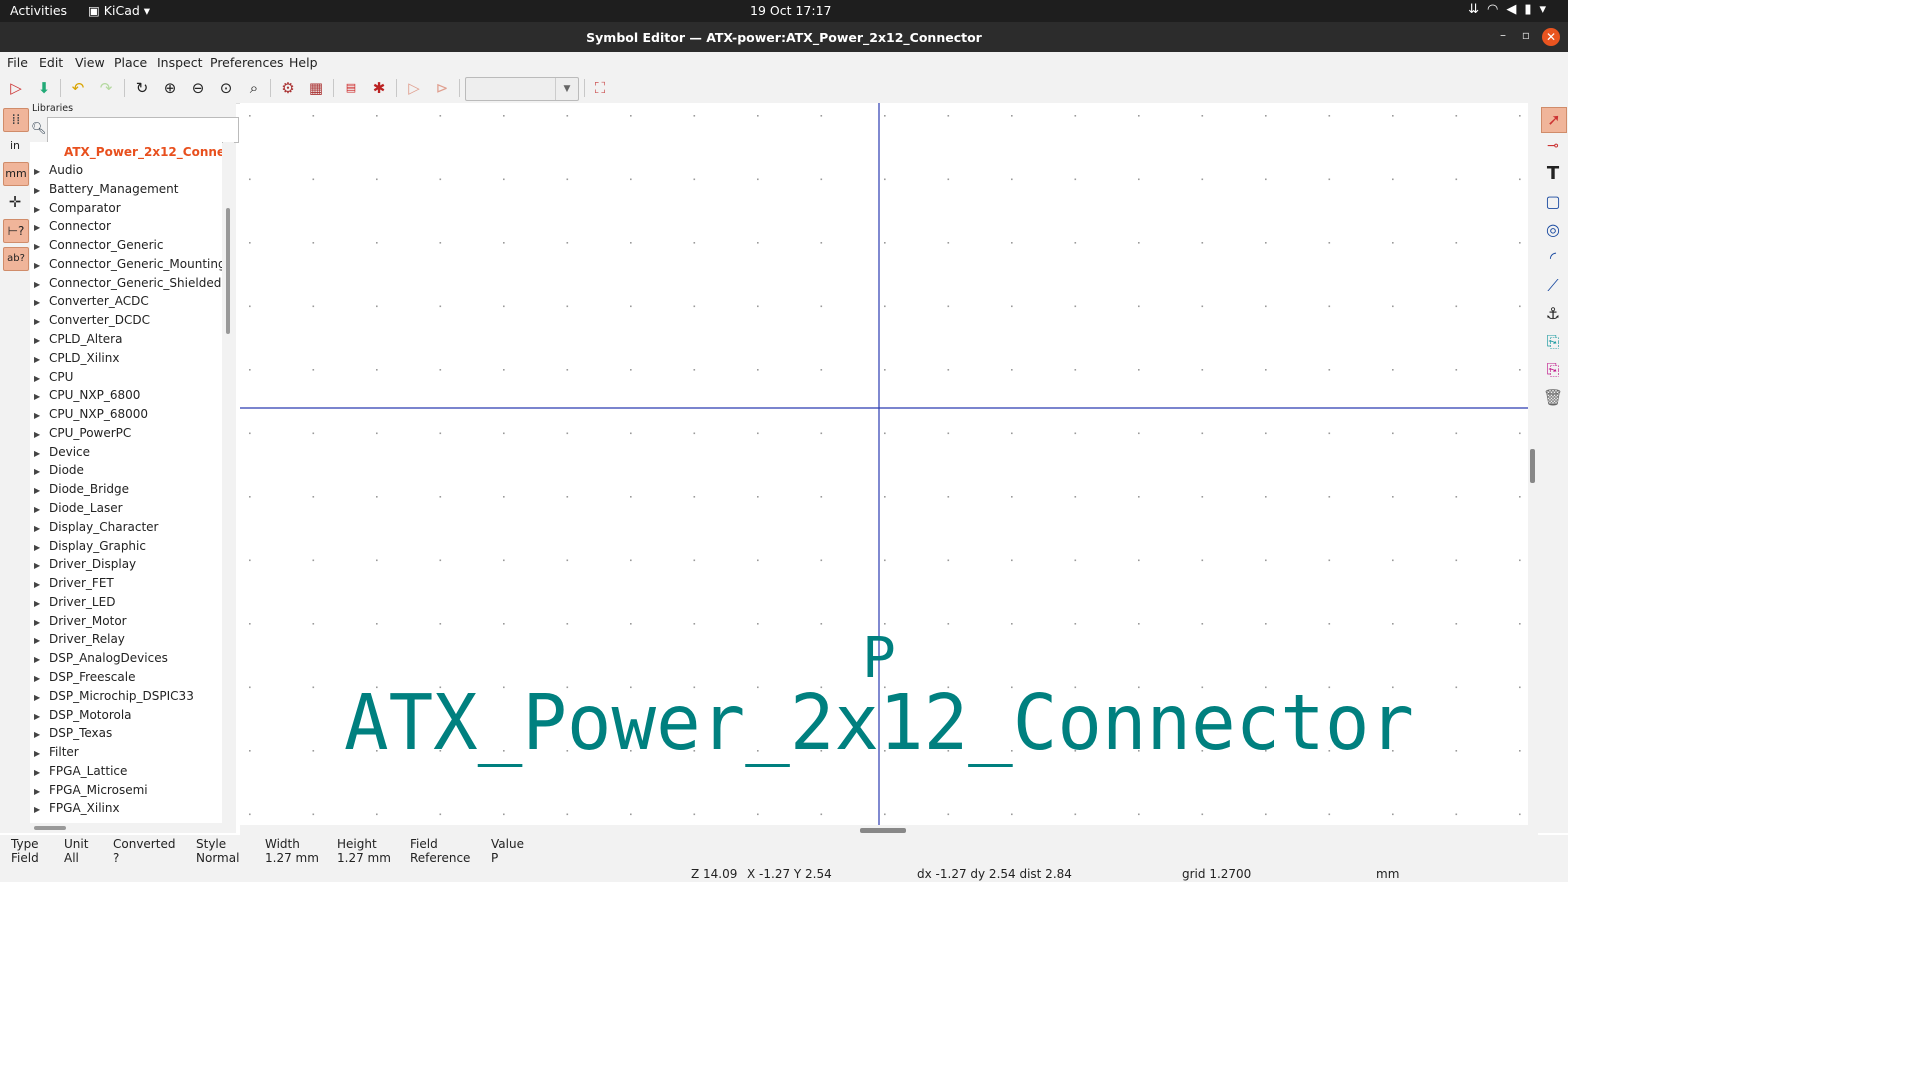  What do you see at coordinates (351, 88) in the screenshot?
I see `export-pdf-icon: ▤` at bounding box center [351, 88].